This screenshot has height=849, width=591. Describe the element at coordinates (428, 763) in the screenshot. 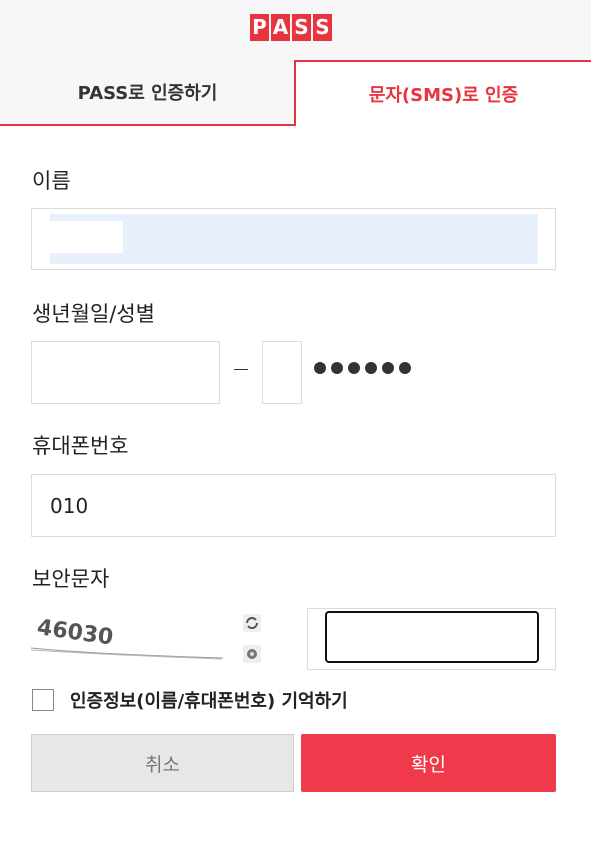

I see `confirm-button: 확인` at that location.